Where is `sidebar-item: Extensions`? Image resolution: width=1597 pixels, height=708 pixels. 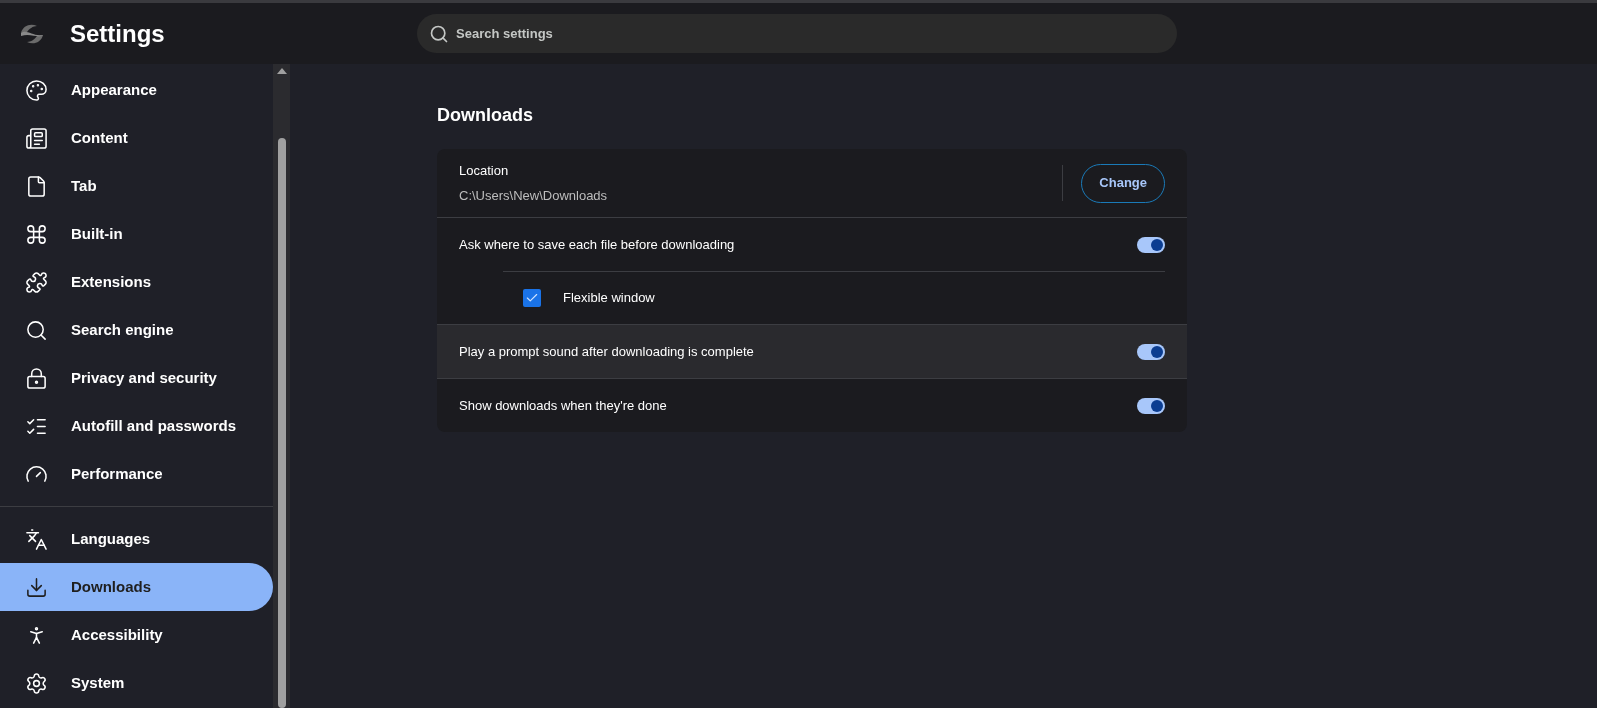 sidebar-item: Extensions is located at coordinates (136, 282).